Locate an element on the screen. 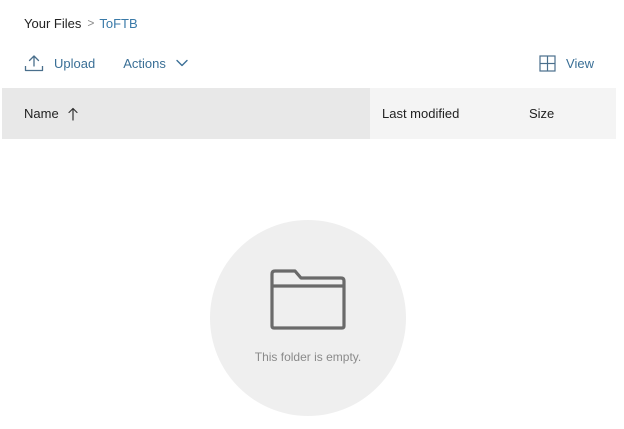 This screenshot has width=624, height=429. arrow-up-icon is located at coordinates (73, 114).